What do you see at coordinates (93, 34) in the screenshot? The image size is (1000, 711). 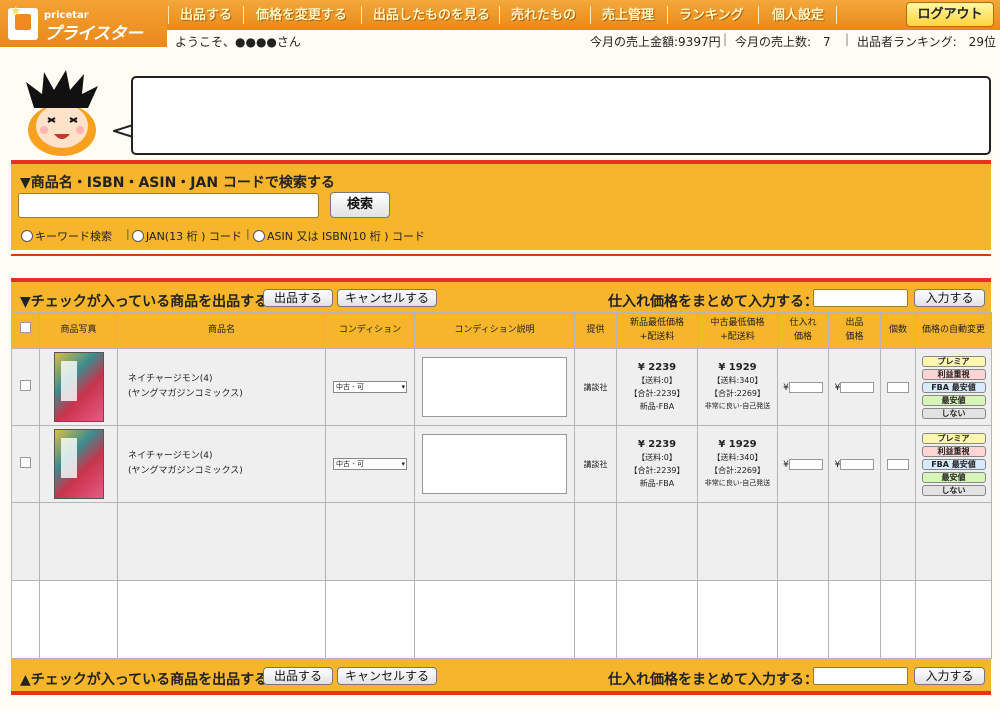 I see `logo-title: プライスター` at bounding box center [93, 34].